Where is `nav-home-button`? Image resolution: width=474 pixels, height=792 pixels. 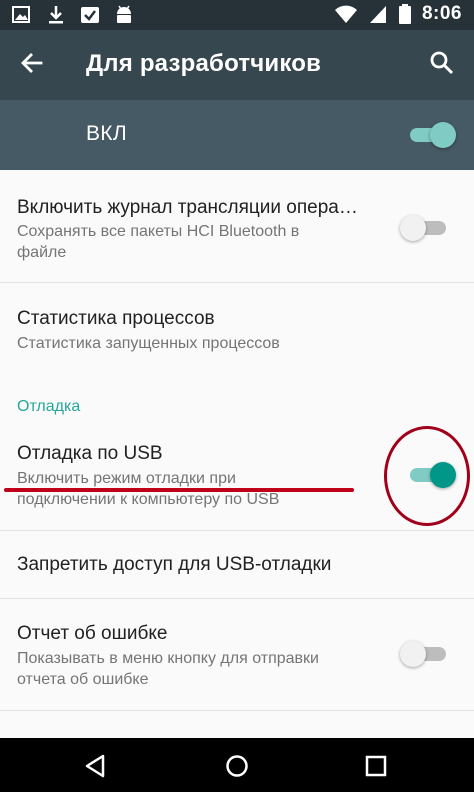
nav-home-button is located at coordinates (237, 766).